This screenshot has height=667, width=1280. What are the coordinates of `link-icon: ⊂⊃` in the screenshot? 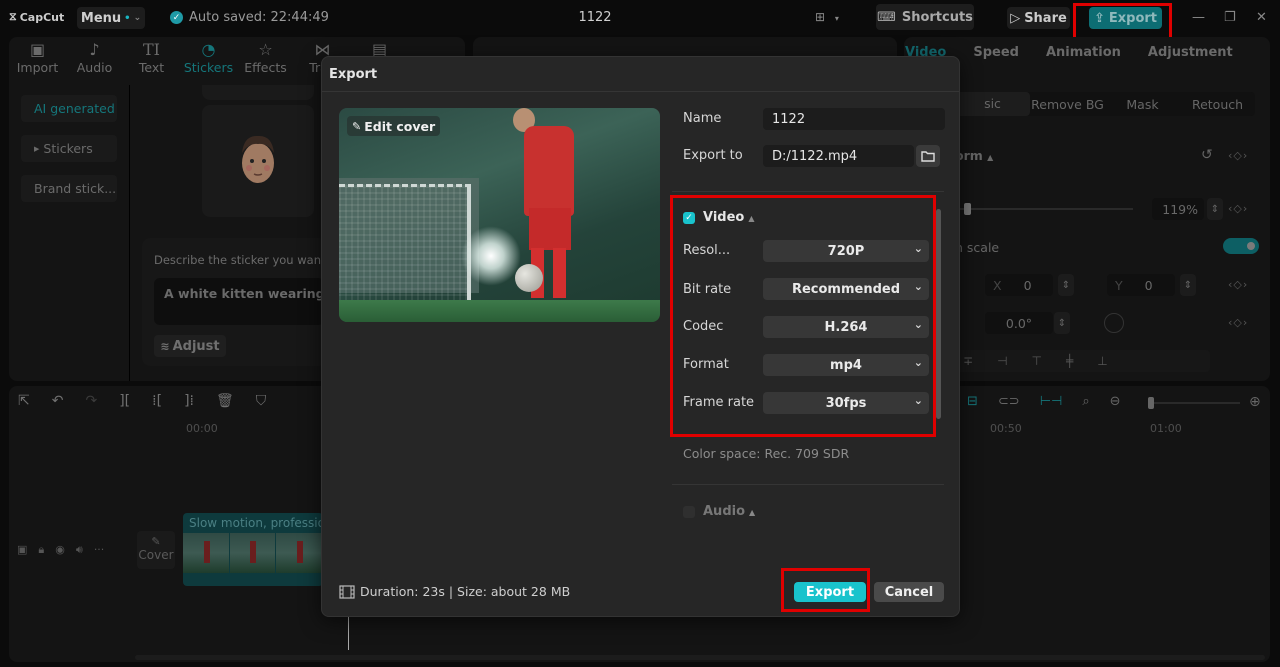 It's located at (1009, 401).